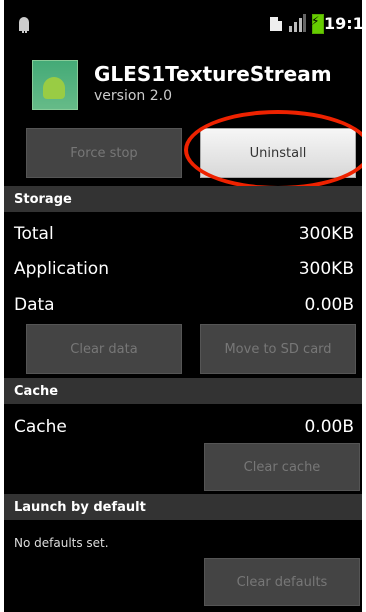 The height and width of the screenshot is (612, 366). I want to click on highlight-circle, so click(273, 150).